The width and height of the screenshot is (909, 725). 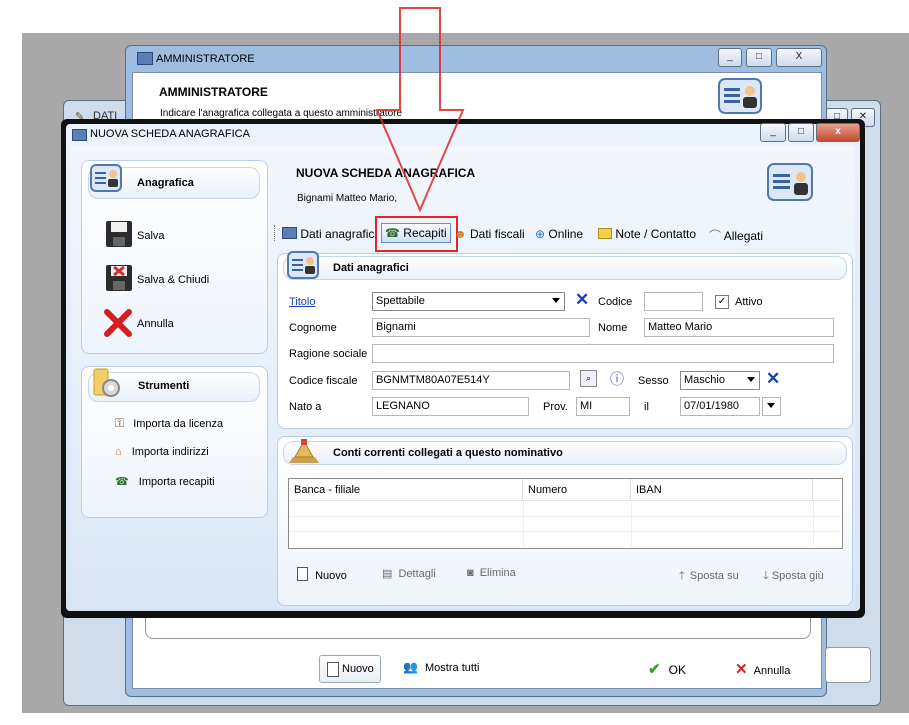 I want to click on tab-note-contatto: Note / Contatto, so click(x=647, y=234).